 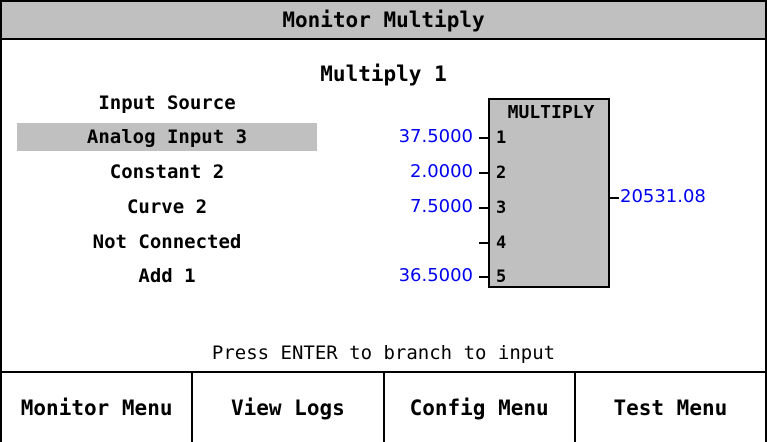 What do you see at coordinates (435, 275) in the screenshot?
I see `input-value-5: 36.5000` at bounding box center [435, 275].